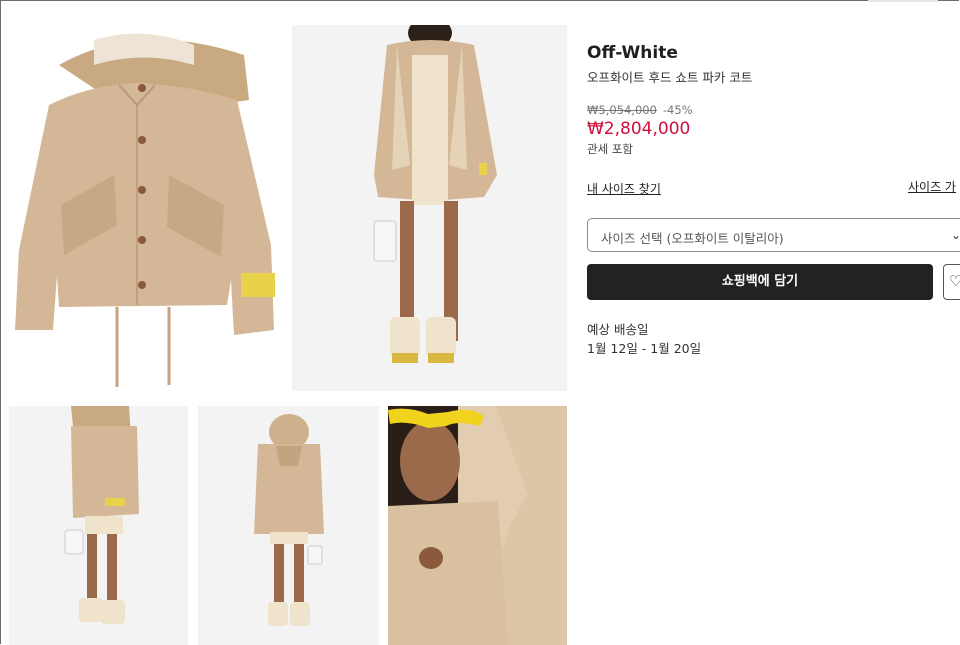 Image resolution: width=960 pixels, height=645 pixels. Describe the element at coordinates (632, 53) in the screenshot. I see `brand-name: Off-White` at that location.